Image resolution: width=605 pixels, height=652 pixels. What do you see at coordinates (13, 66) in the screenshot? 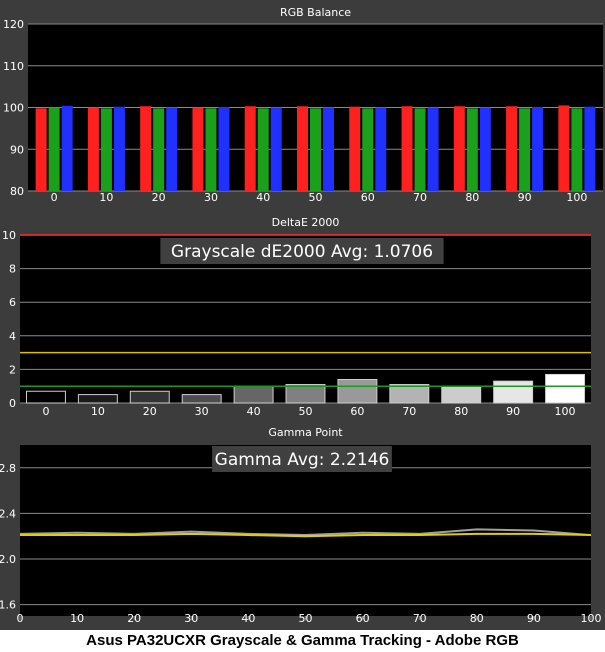
I see `y-tick-label: 110` at bounding box center [13, 66].